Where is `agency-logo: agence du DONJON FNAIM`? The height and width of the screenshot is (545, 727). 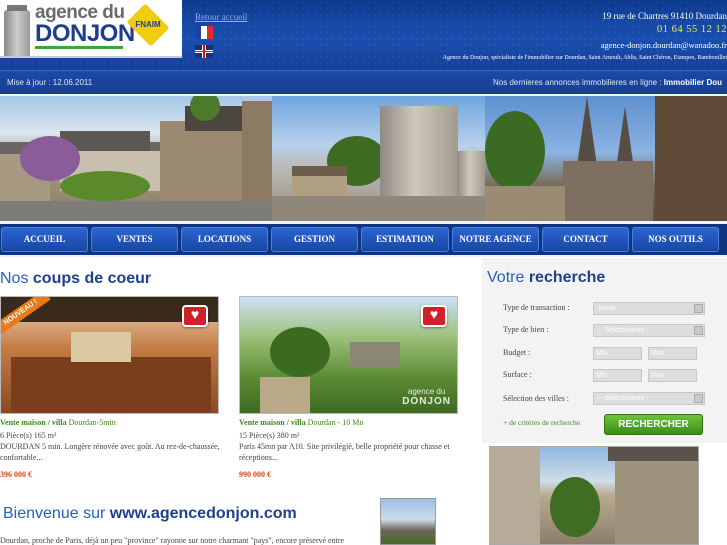 agency-logo: agence du DONJON FNAIM is located at coordinates (91, 29).